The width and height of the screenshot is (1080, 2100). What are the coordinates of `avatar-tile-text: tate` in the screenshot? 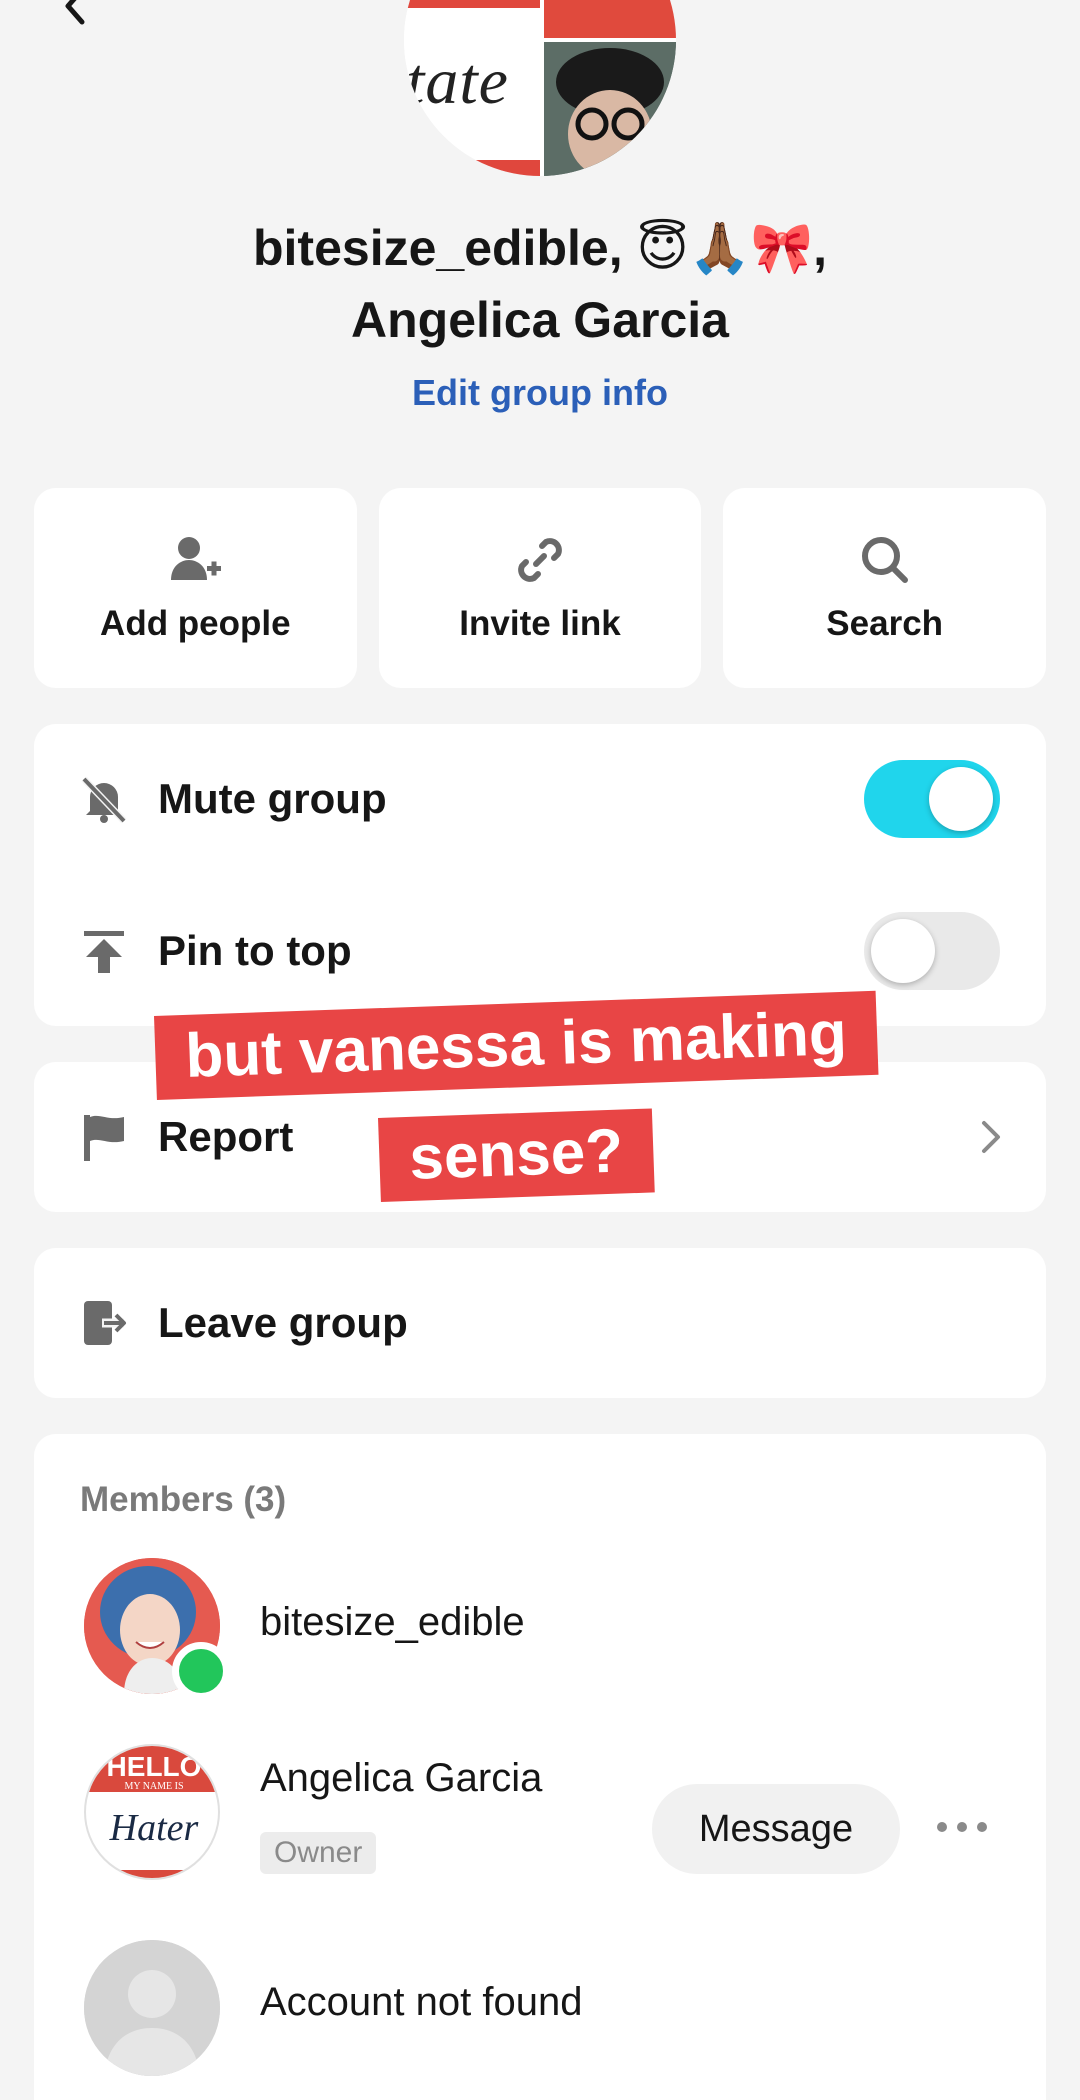 It's located at (457, 81).